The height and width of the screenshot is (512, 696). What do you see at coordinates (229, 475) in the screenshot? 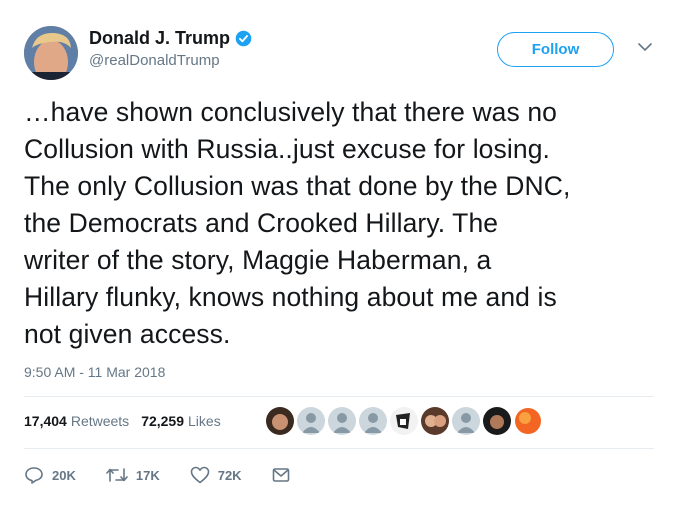
I see `like-count: 72K` at bounding box center [229, 475].